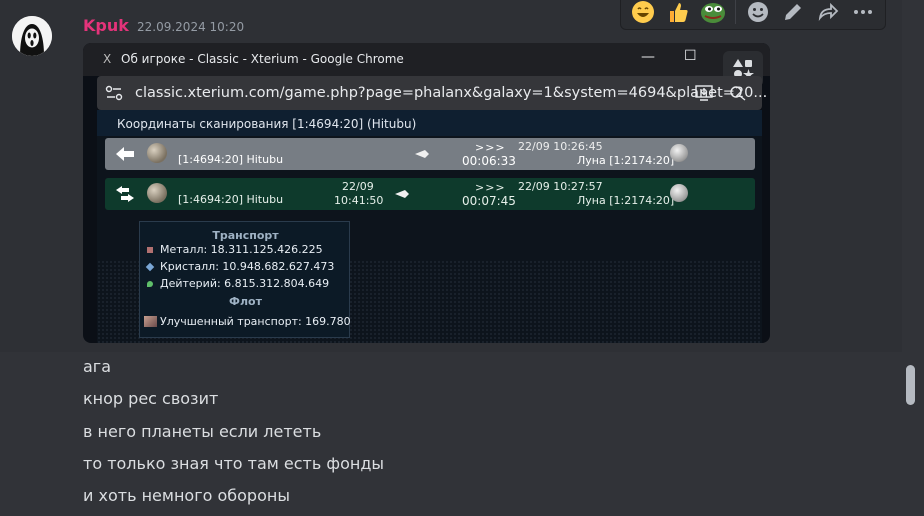  What do you see at coordinates (150, 284) in the screenshot?
I see `deuterium-icon` at bounding box center [150, 284].